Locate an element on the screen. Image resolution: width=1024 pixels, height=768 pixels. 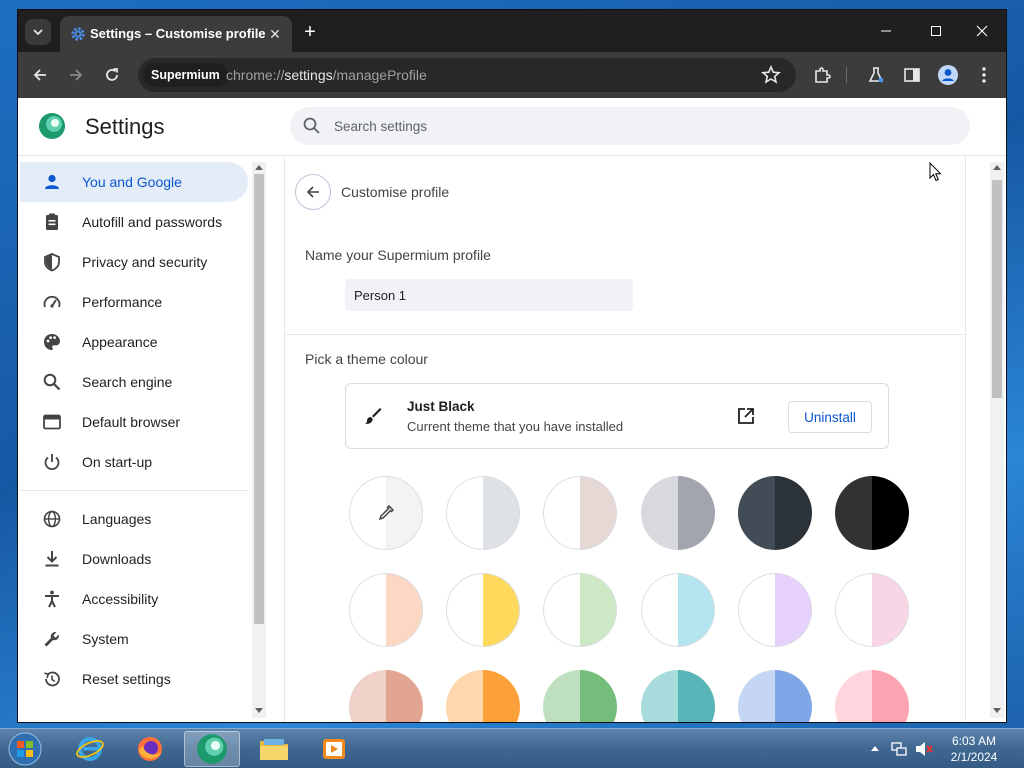
menu-button is located at coordinates (984, 75).